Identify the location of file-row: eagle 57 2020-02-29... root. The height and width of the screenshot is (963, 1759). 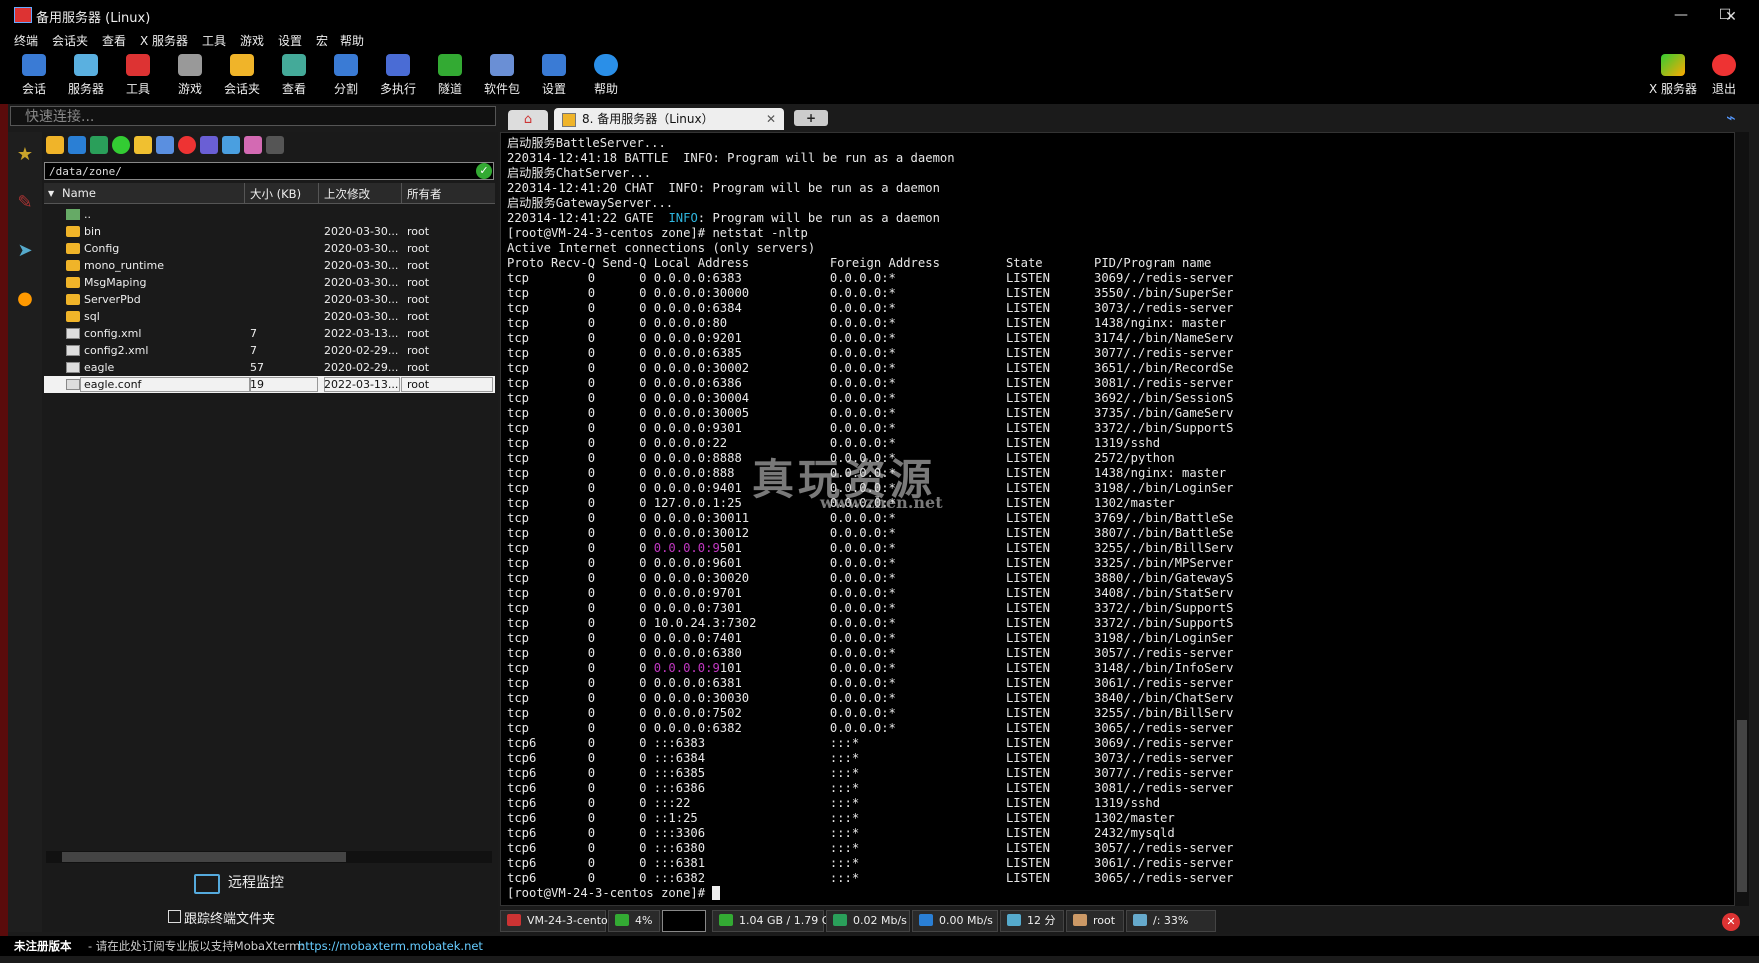
(269, 367).